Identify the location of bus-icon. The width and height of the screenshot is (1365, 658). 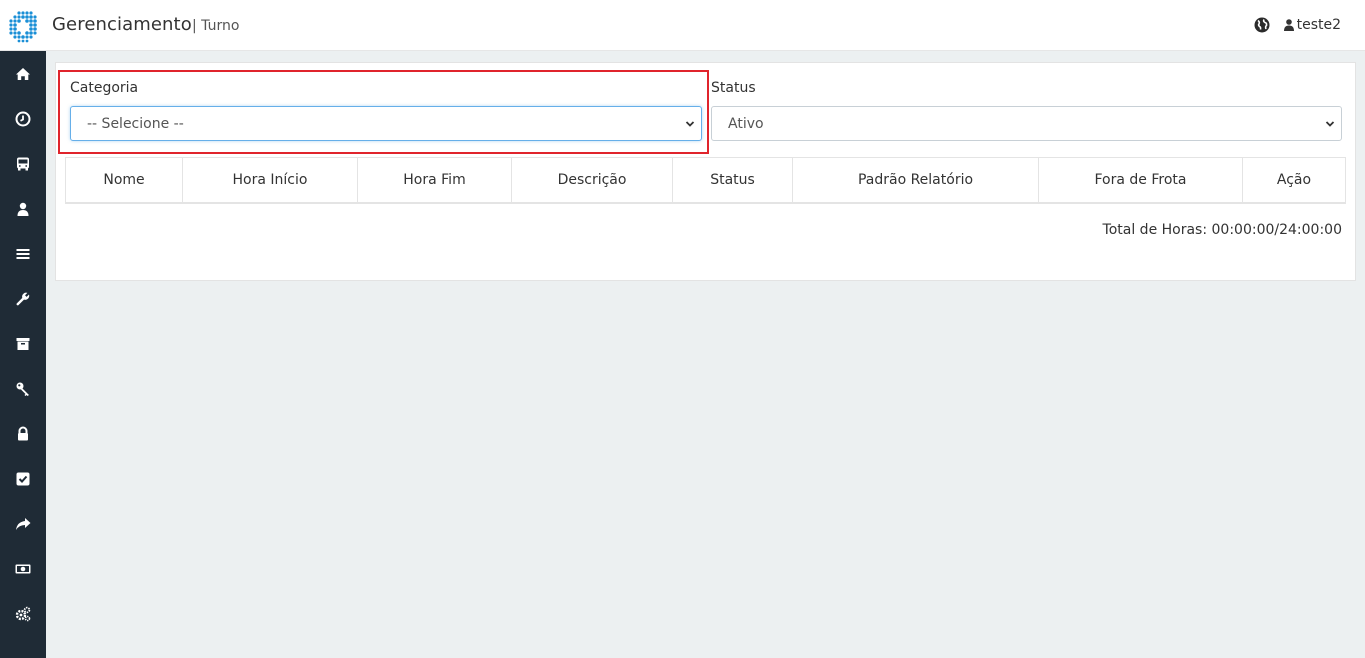
(23, 163).